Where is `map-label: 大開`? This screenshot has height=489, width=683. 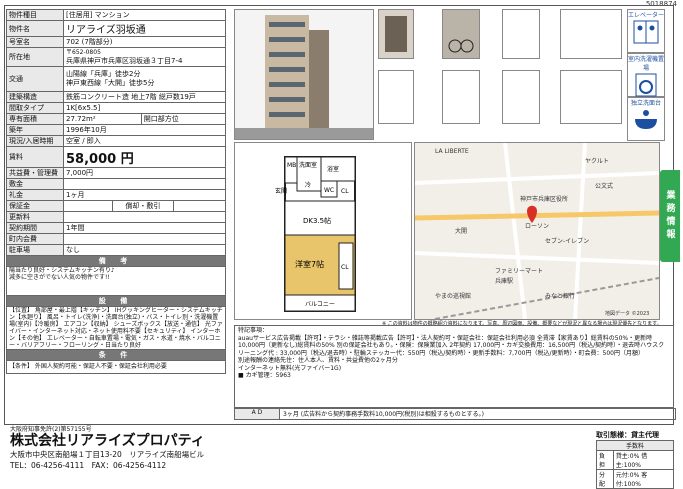 map-label: 大開 is located at coordinates (461, 231).